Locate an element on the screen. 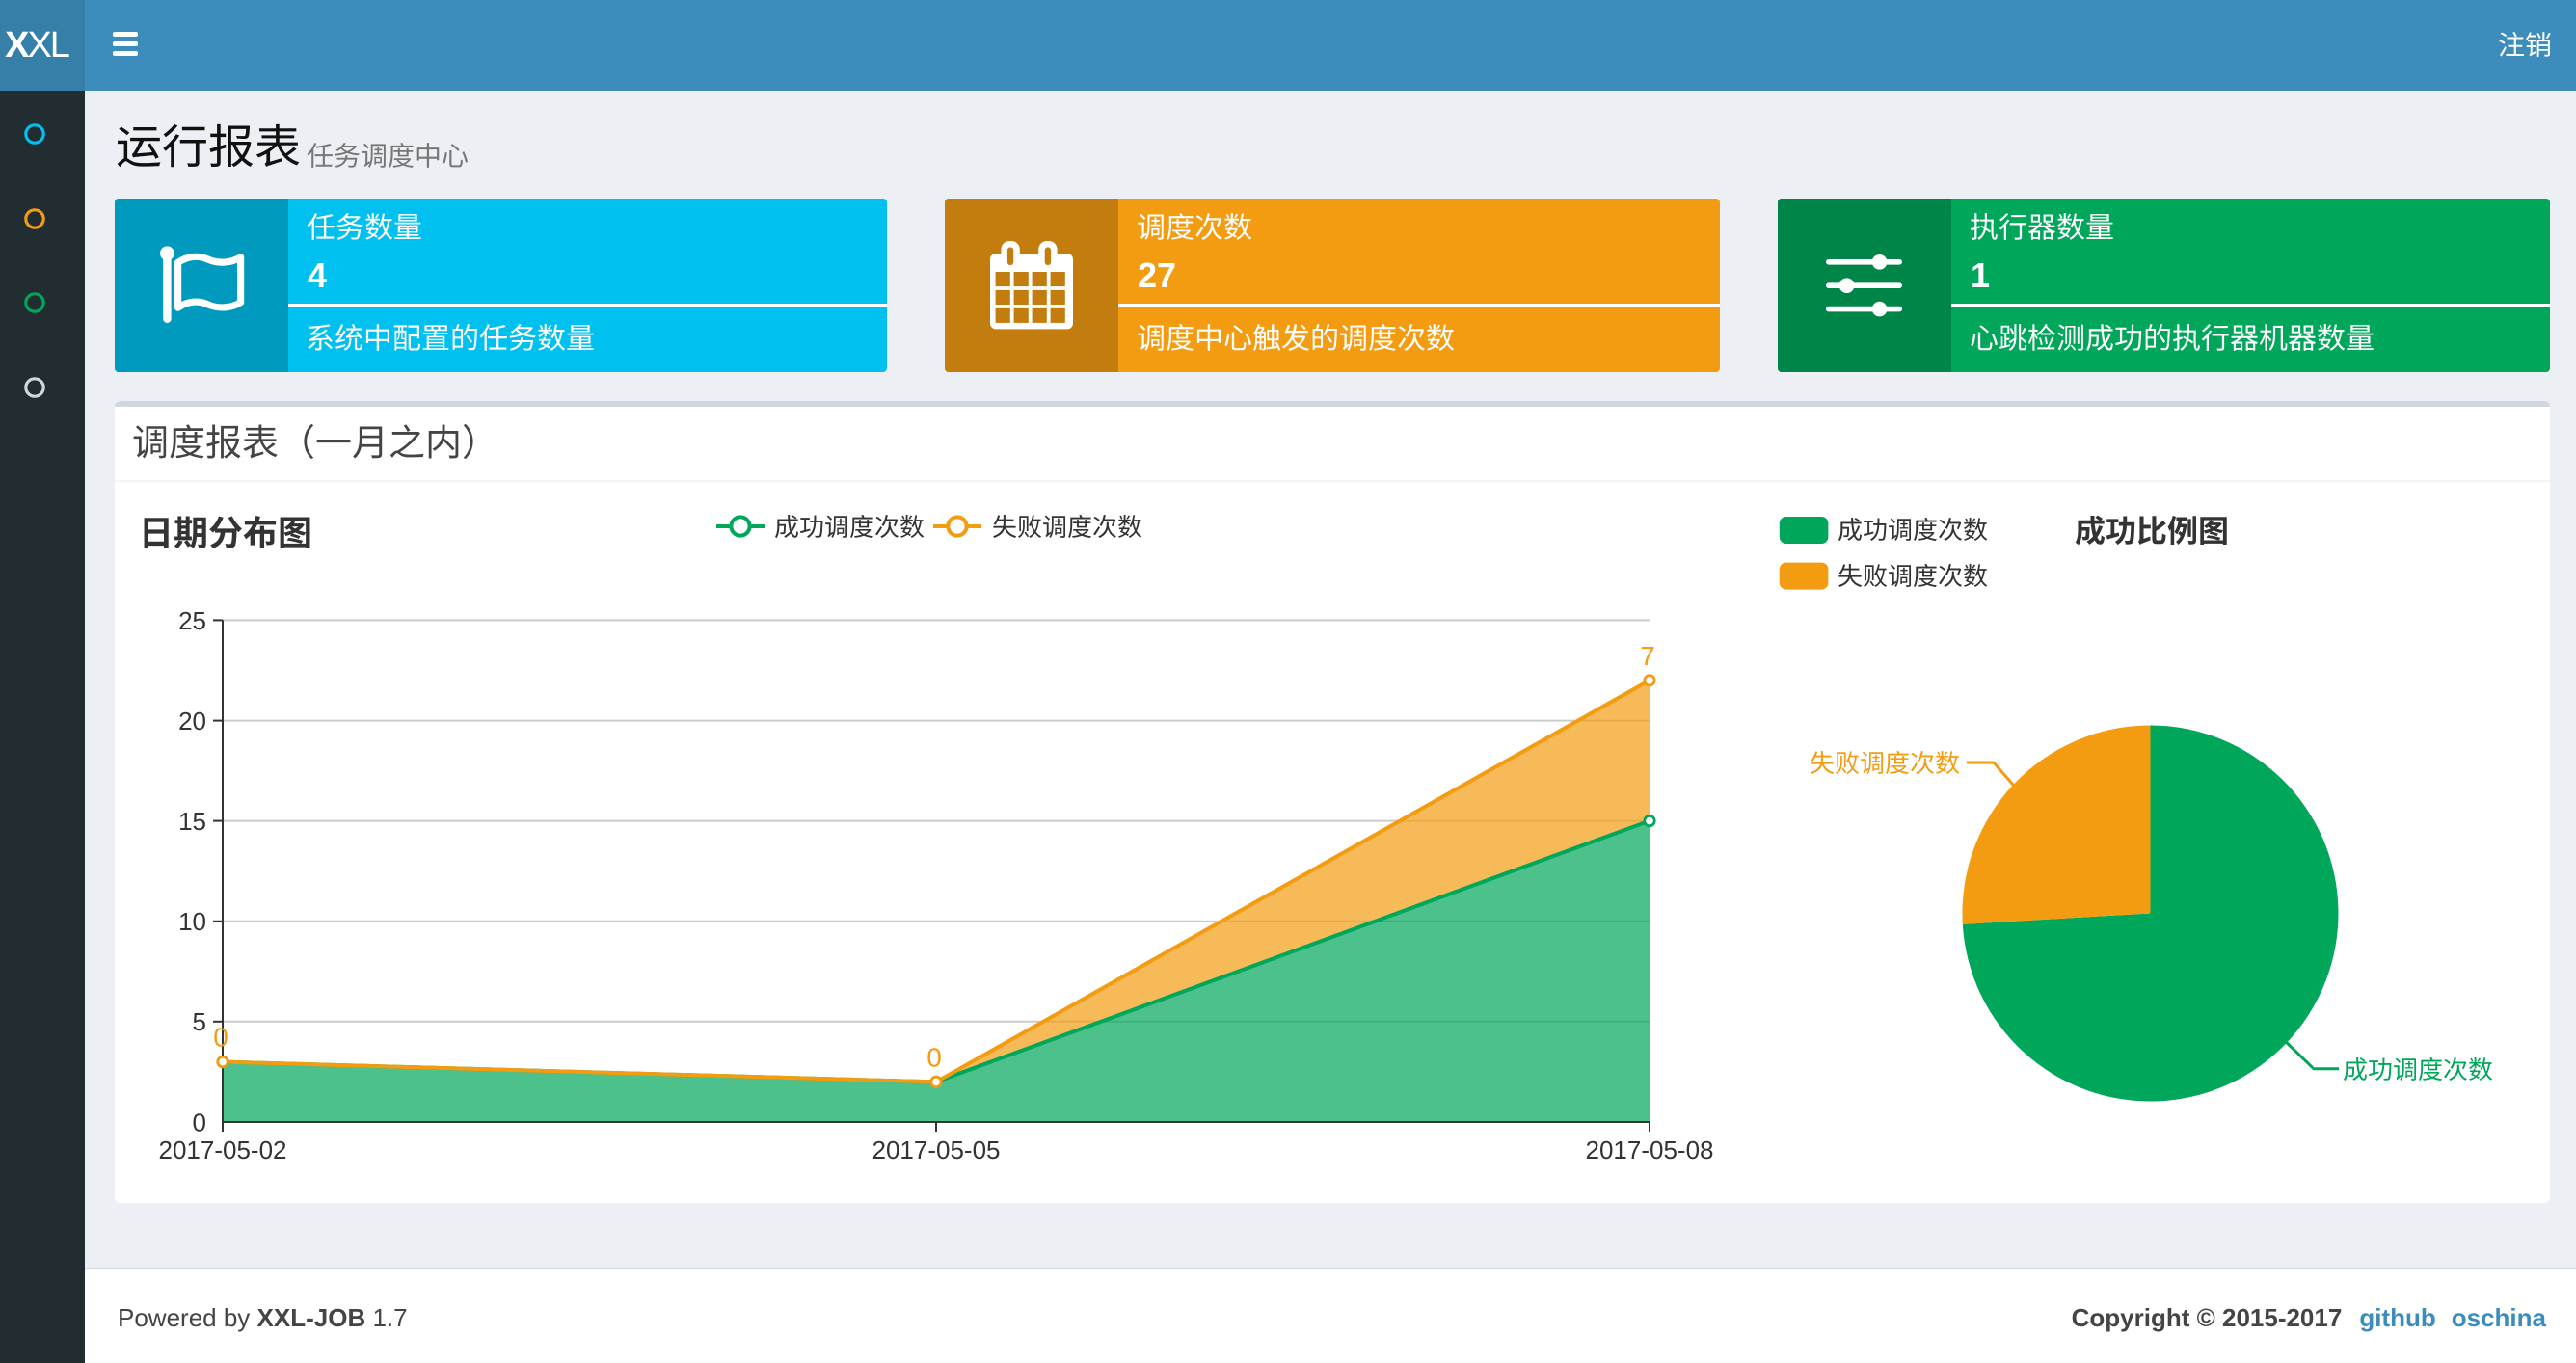  svg-text: 2017-05-08 is located at coordinates (1650, 1150).